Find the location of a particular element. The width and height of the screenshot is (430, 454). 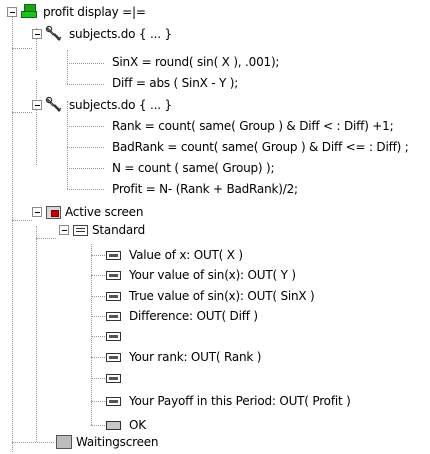

tree-node-waiting-screen: Waitingscreen is located at coordinates (100, 442).